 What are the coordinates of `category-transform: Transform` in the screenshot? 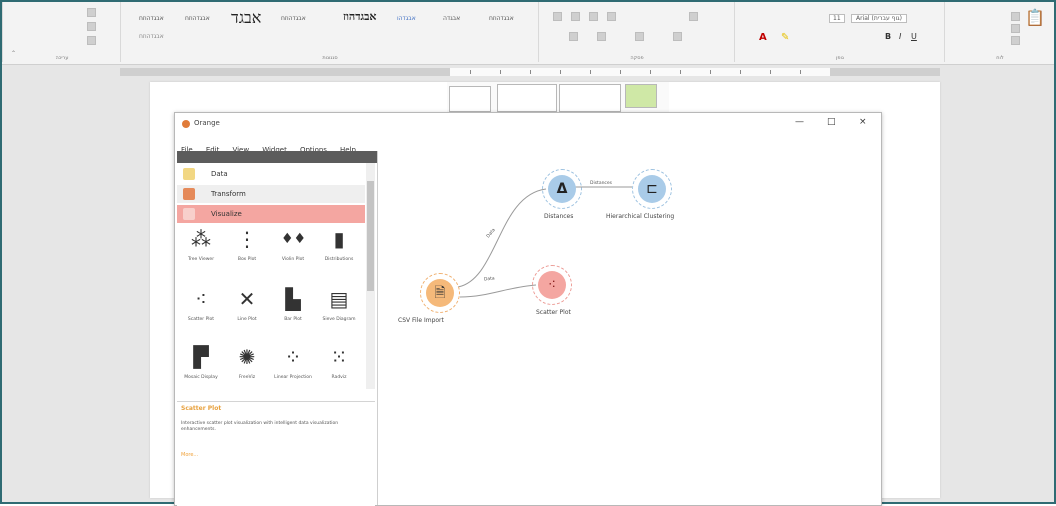 It's located at (271, 194).